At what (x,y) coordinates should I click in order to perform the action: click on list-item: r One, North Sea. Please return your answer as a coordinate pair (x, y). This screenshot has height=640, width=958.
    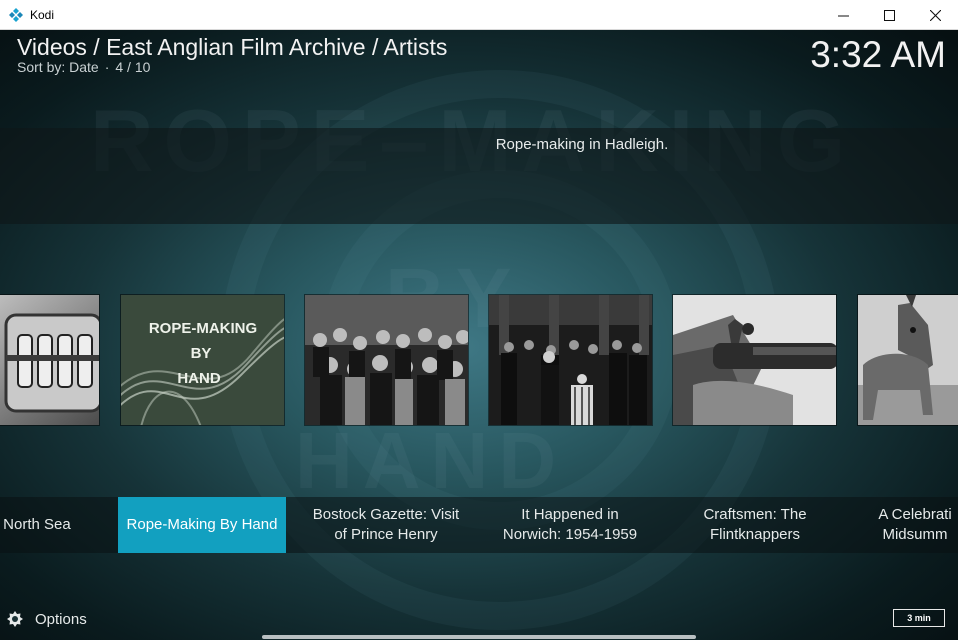
    Looking at the image, I should click on (49, 525).